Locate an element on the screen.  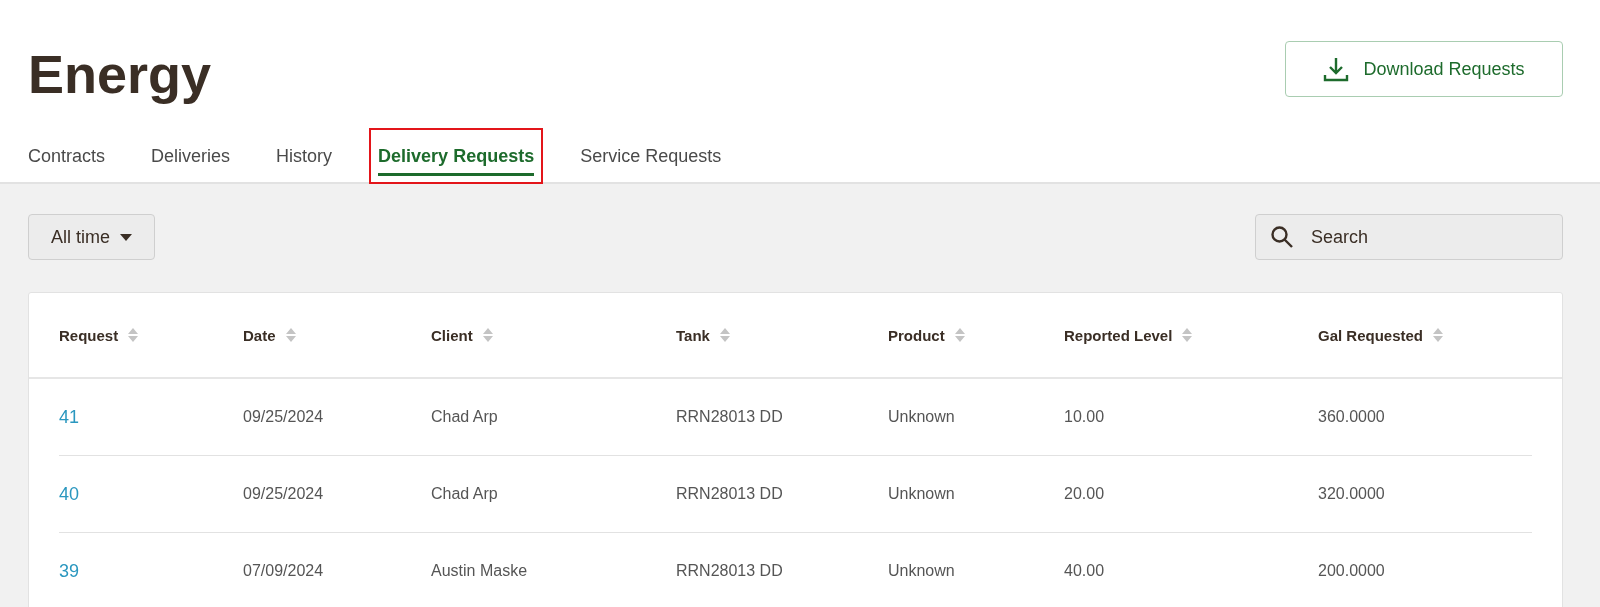
tab: Service Requests is located at coordinates (651, 156).